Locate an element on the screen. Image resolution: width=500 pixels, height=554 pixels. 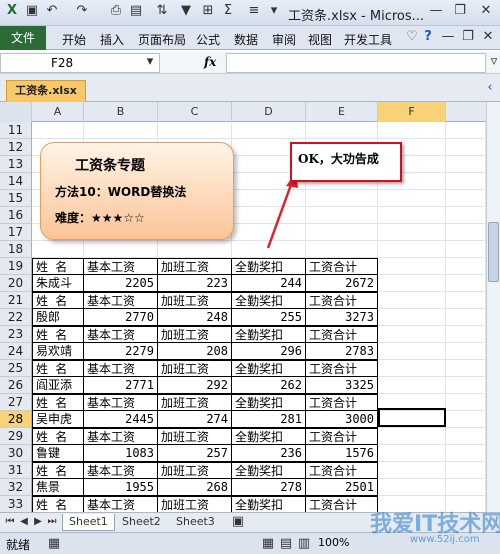
tab-view: 视图 is located at coordinates (320, 39).